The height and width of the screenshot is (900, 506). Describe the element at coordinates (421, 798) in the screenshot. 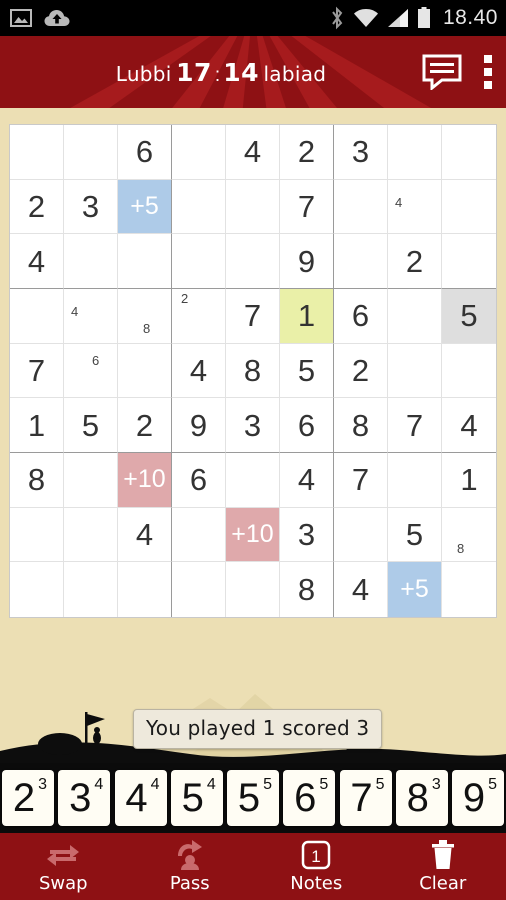

I see `rack-tile: 83` at that location.